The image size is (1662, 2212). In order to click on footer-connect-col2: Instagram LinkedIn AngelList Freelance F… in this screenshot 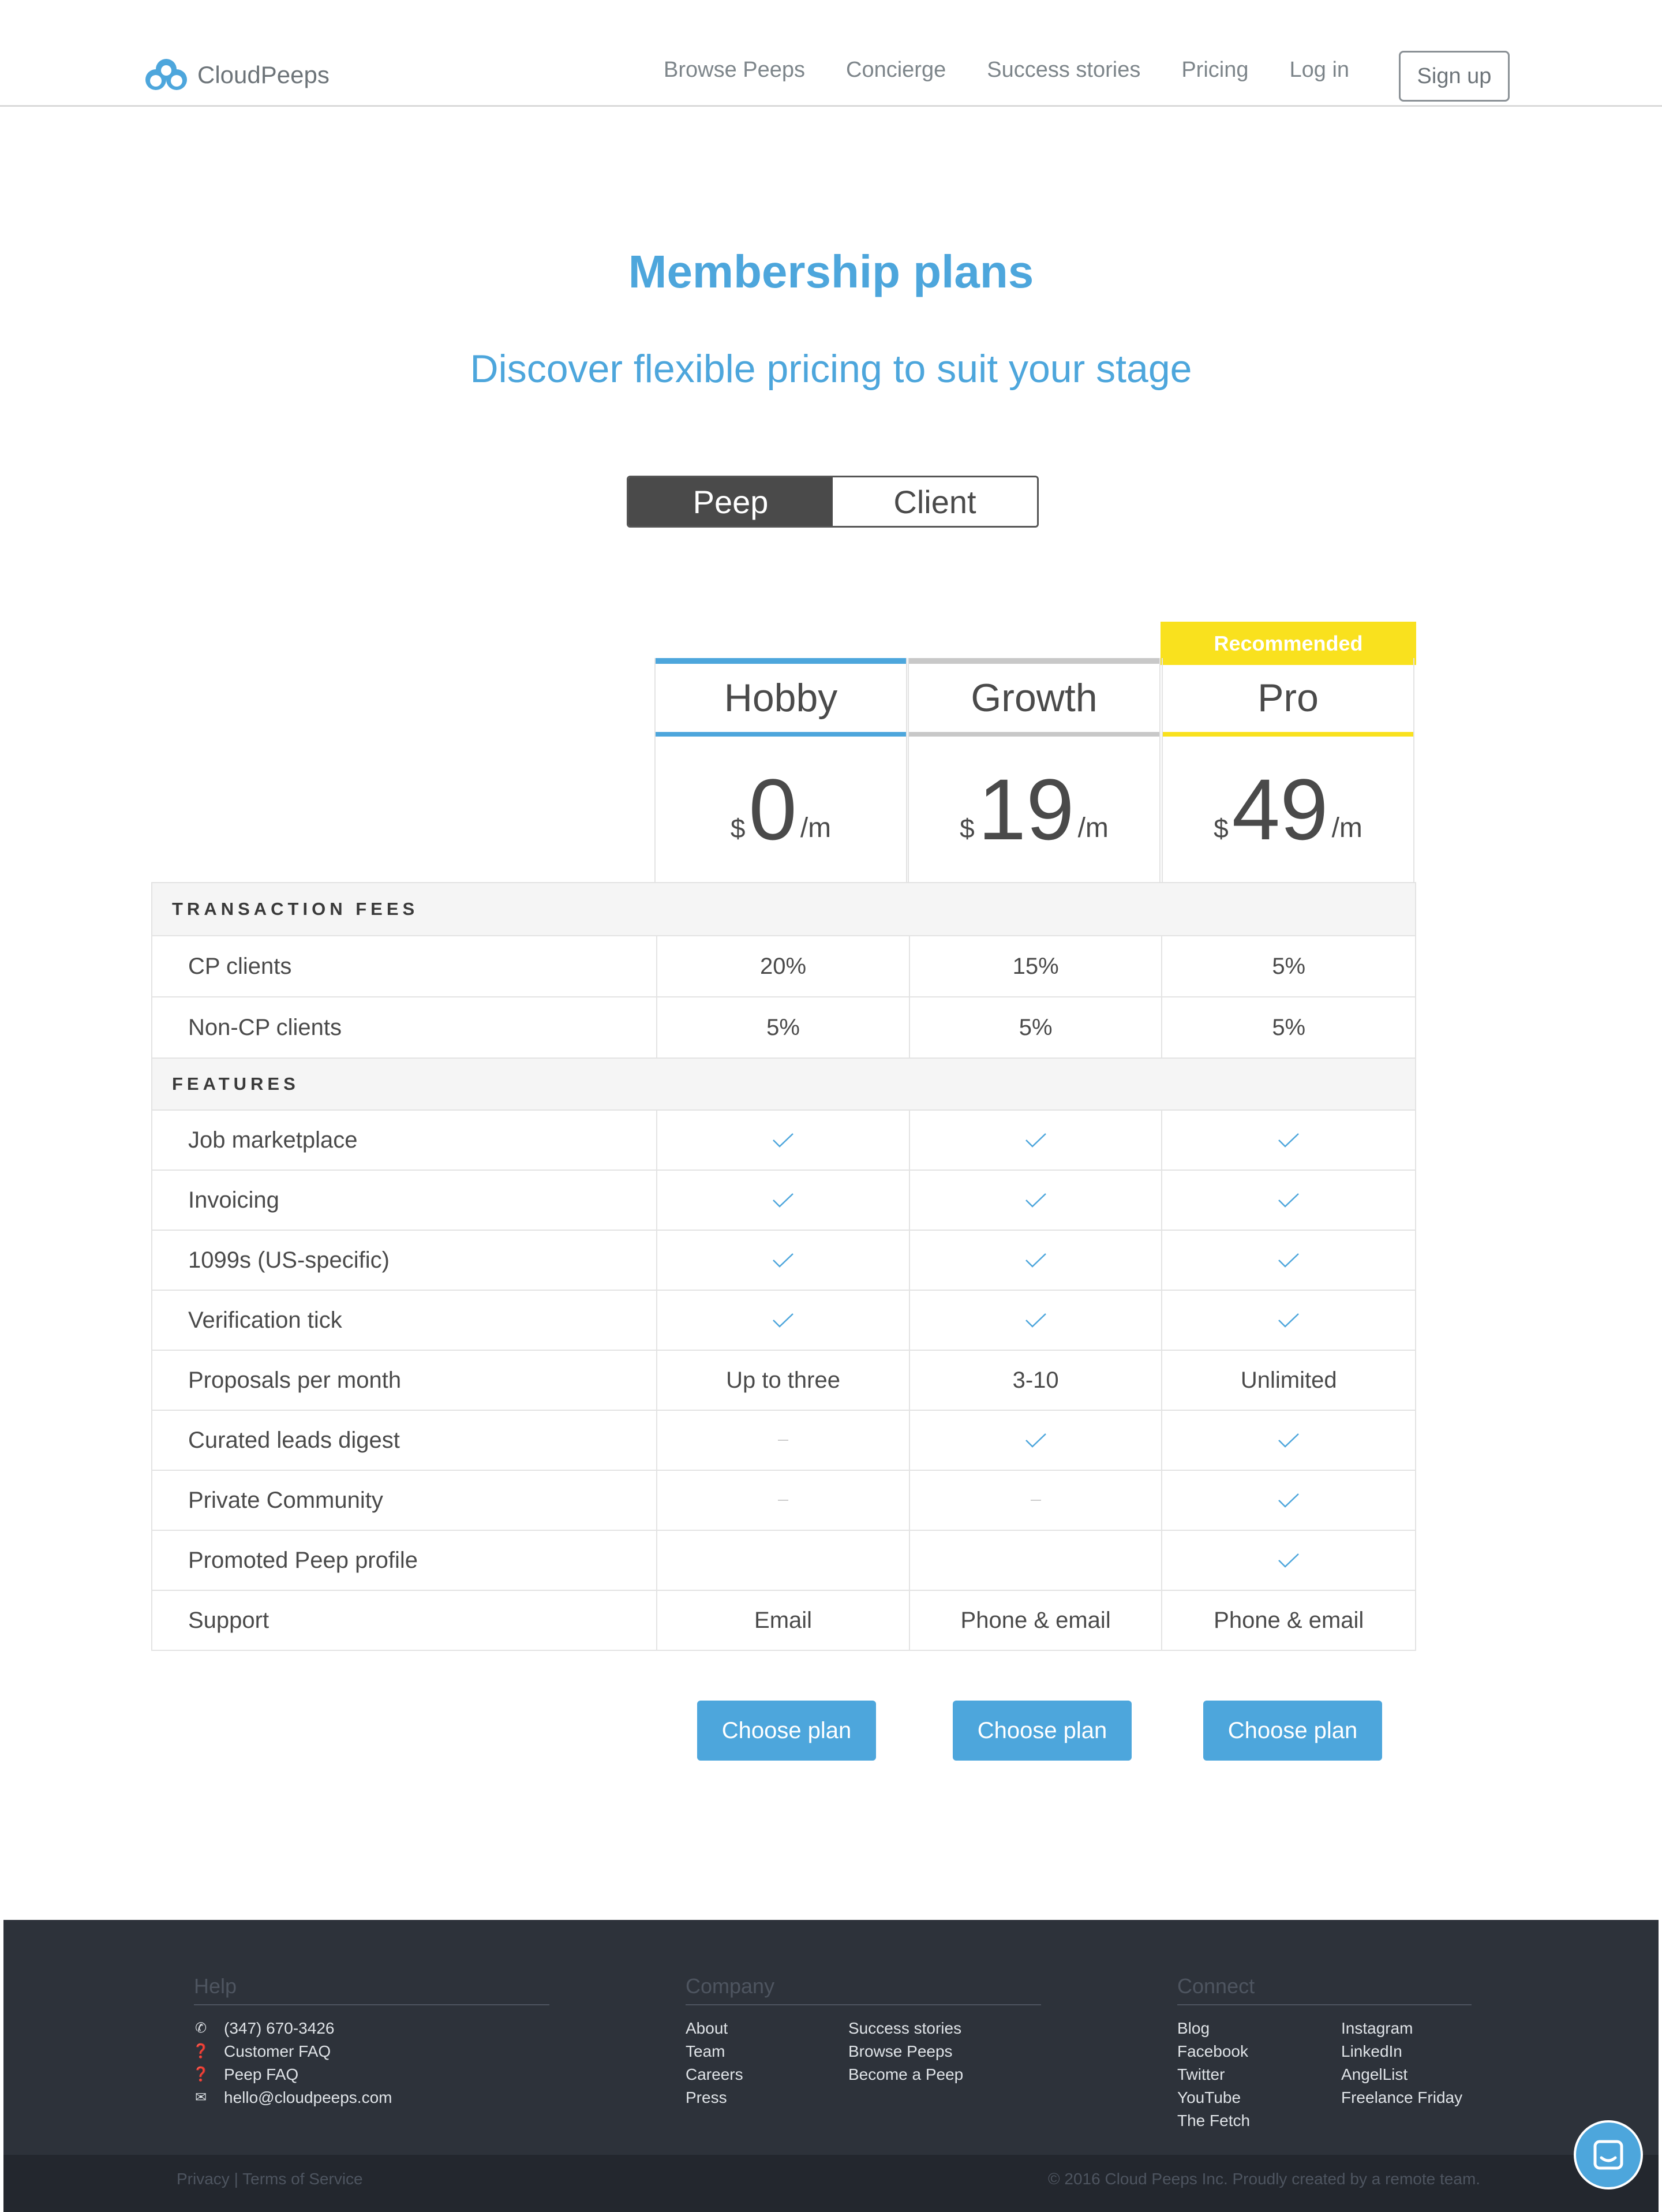, I will do `click(1401, 2063)`.